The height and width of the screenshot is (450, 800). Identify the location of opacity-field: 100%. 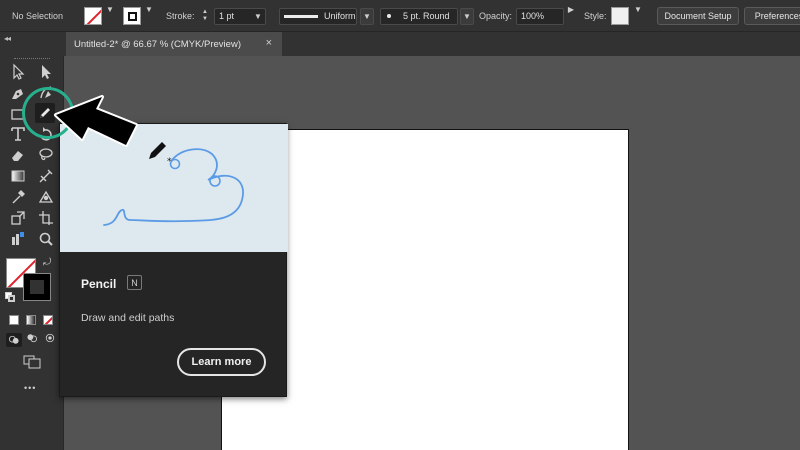
(540, 16).